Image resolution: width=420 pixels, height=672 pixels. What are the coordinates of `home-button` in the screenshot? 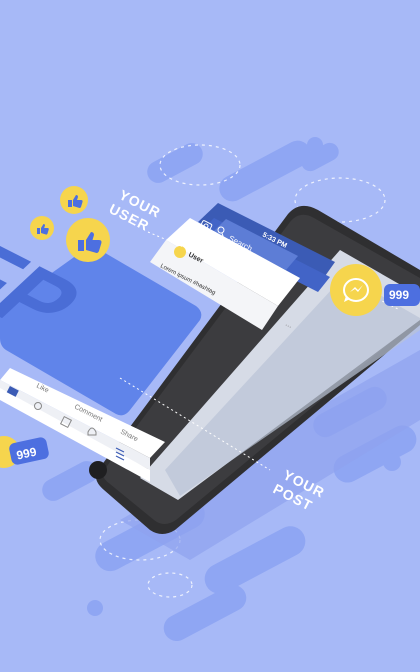 It's located at (98, 470).